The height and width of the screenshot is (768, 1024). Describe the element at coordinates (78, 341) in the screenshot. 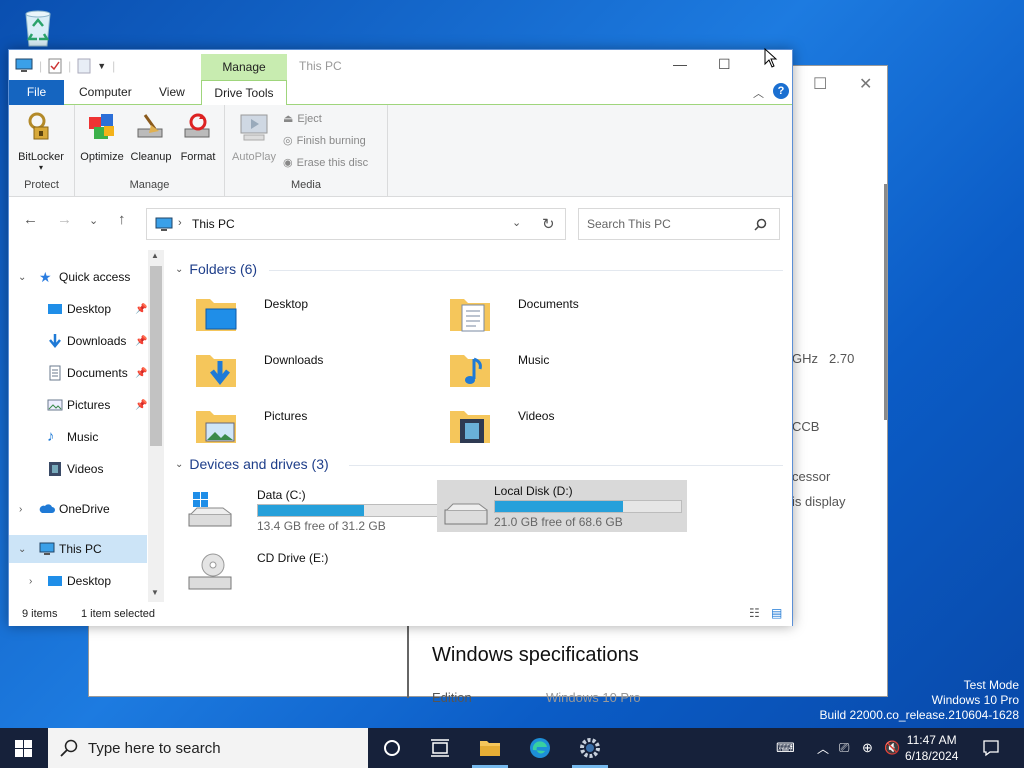

I see `sidebar-item-downloads: Downloads 📌` at that location.